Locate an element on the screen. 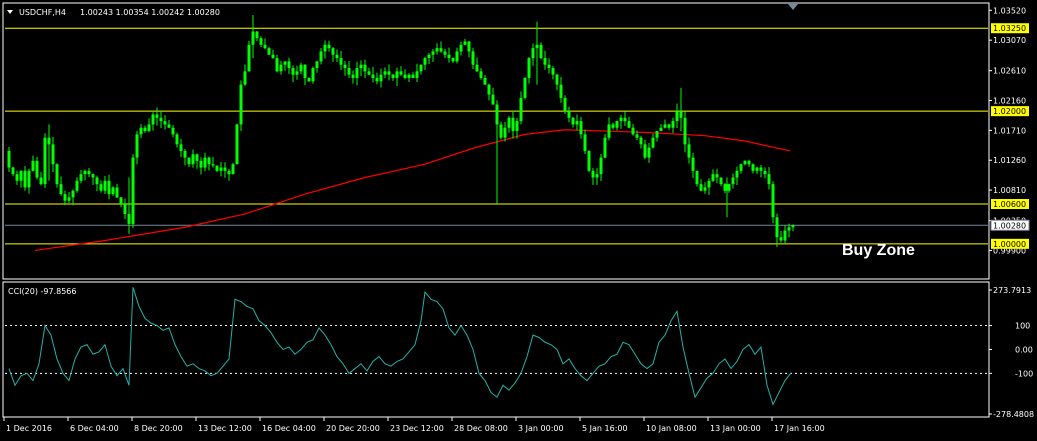  current-price-badge-label: 1.00280 is located at coordinates (1009, 225).